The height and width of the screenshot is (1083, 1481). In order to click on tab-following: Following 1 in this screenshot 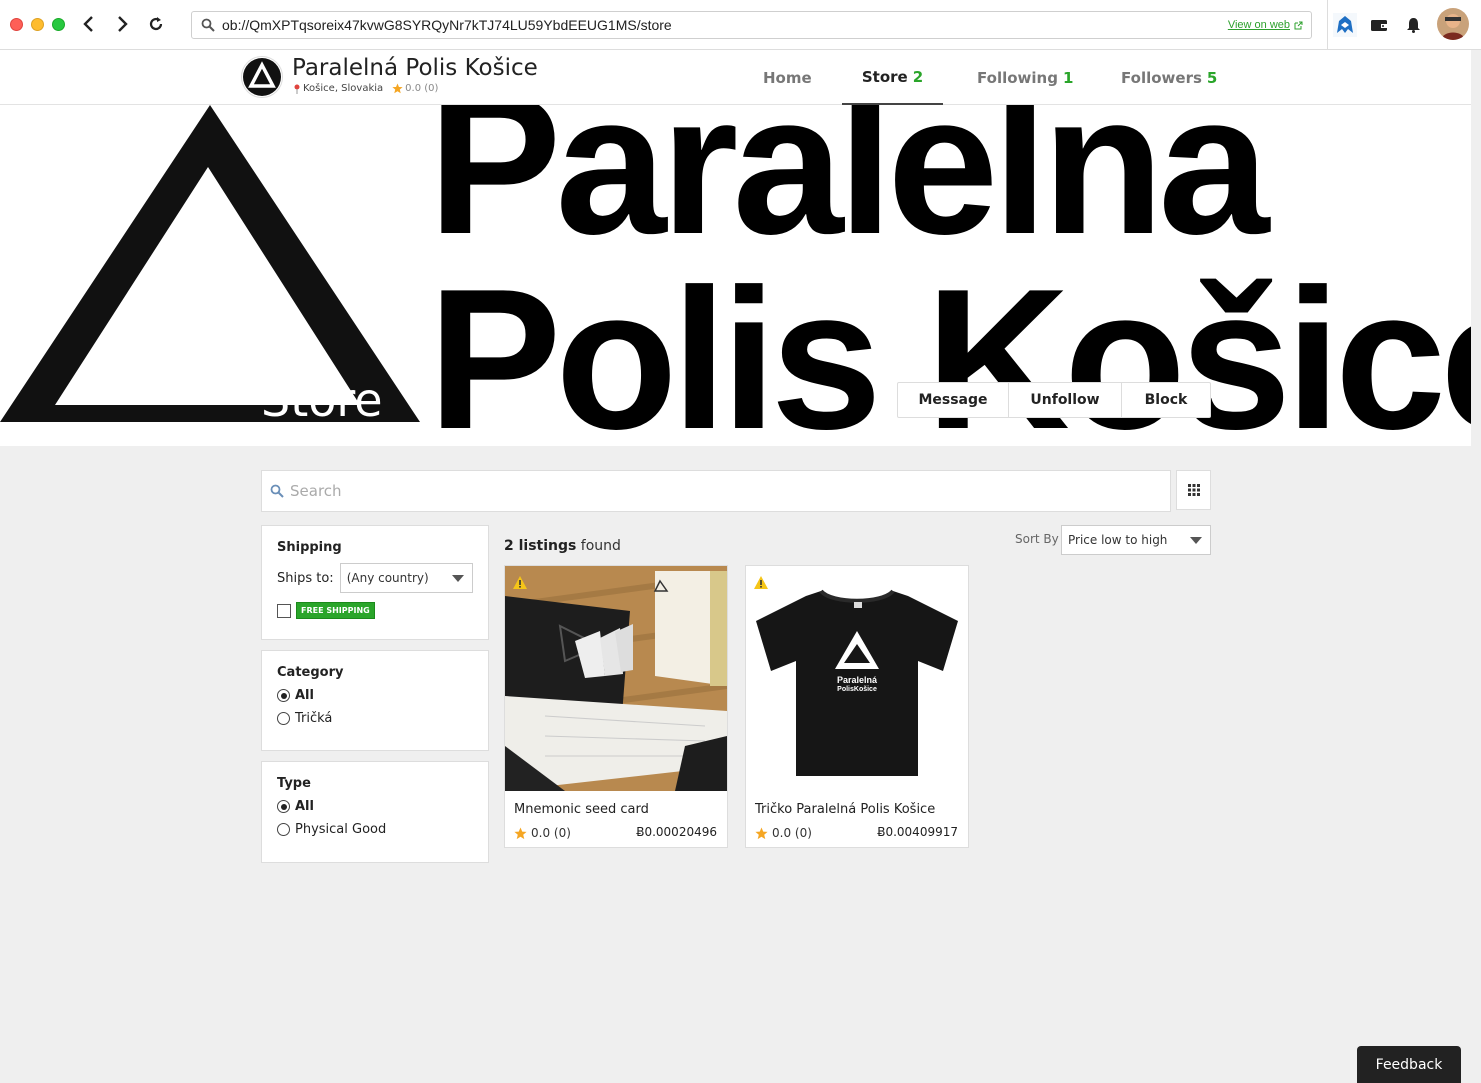, I will do `click(1025, 77)`.